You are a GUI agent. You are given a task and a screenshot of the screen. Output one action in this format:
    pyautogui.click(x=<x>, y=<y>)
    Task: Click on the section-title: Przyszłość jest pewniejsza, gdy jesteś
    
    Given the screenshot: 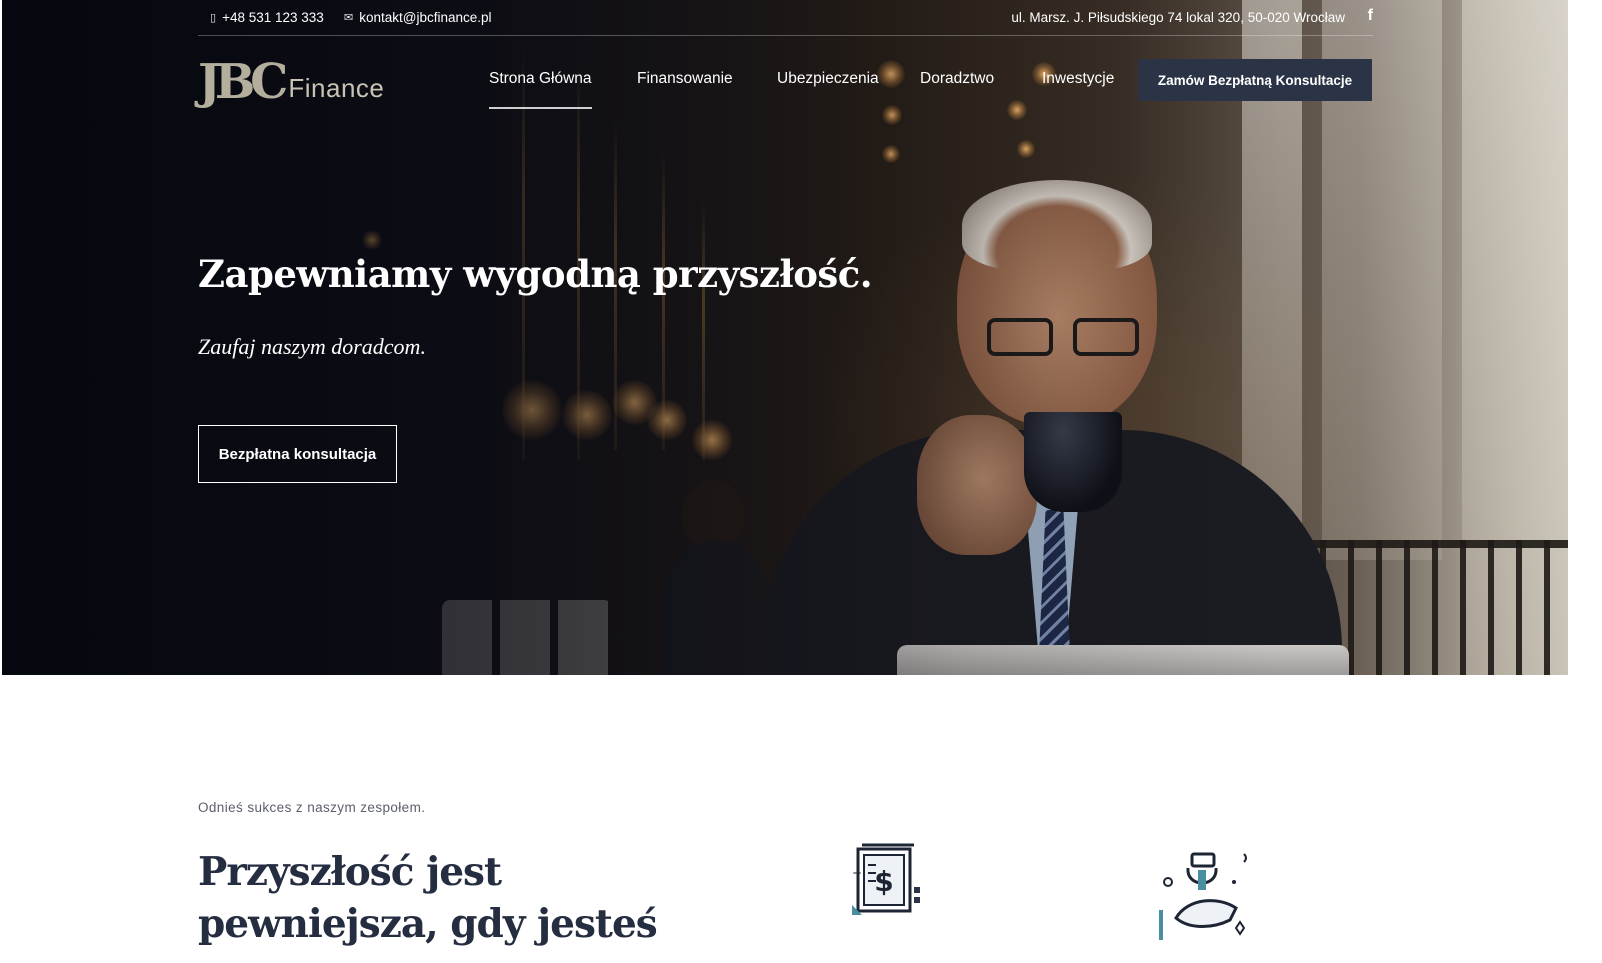 What is the action you would take?
    pyautogui.click(x=428, y=898)
    